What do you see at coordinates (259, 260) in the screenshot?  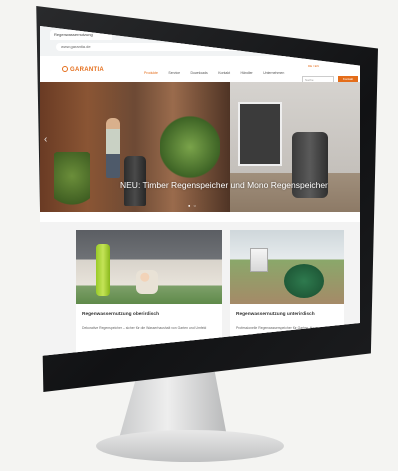 I see `washing-machine-image` at bounding box center [259, 260].